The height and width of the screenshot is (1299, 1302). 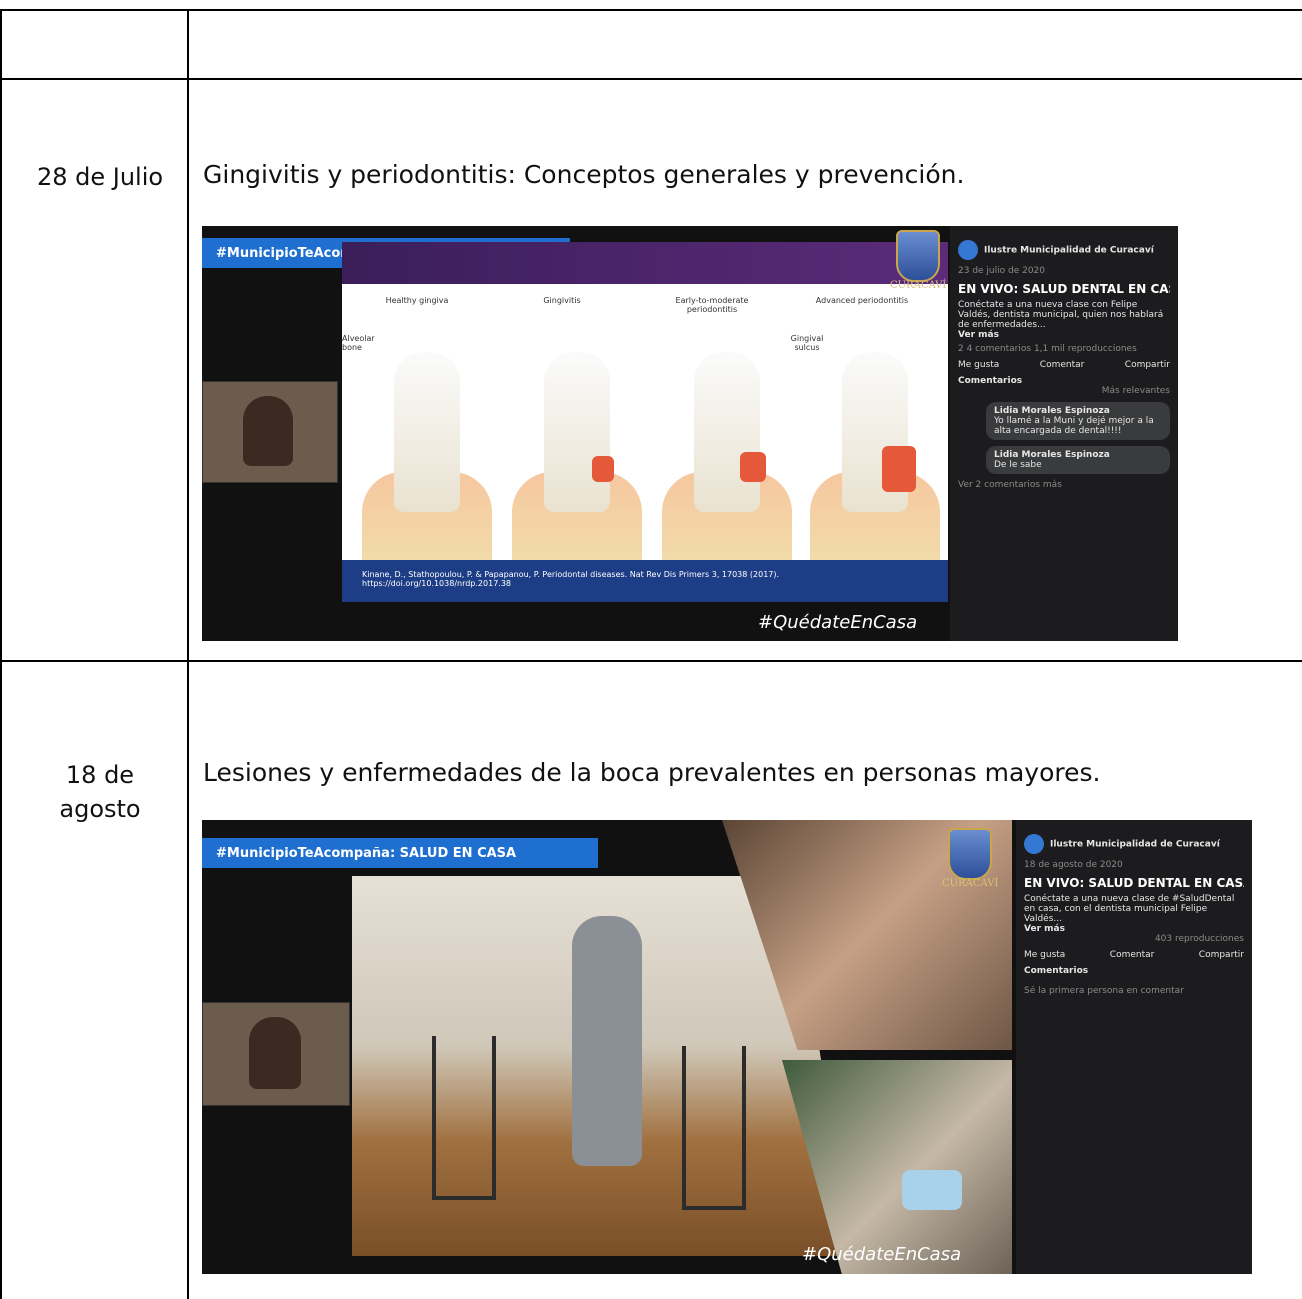 I want to click on share-button: Compartir, so click(x=1147, y=365).